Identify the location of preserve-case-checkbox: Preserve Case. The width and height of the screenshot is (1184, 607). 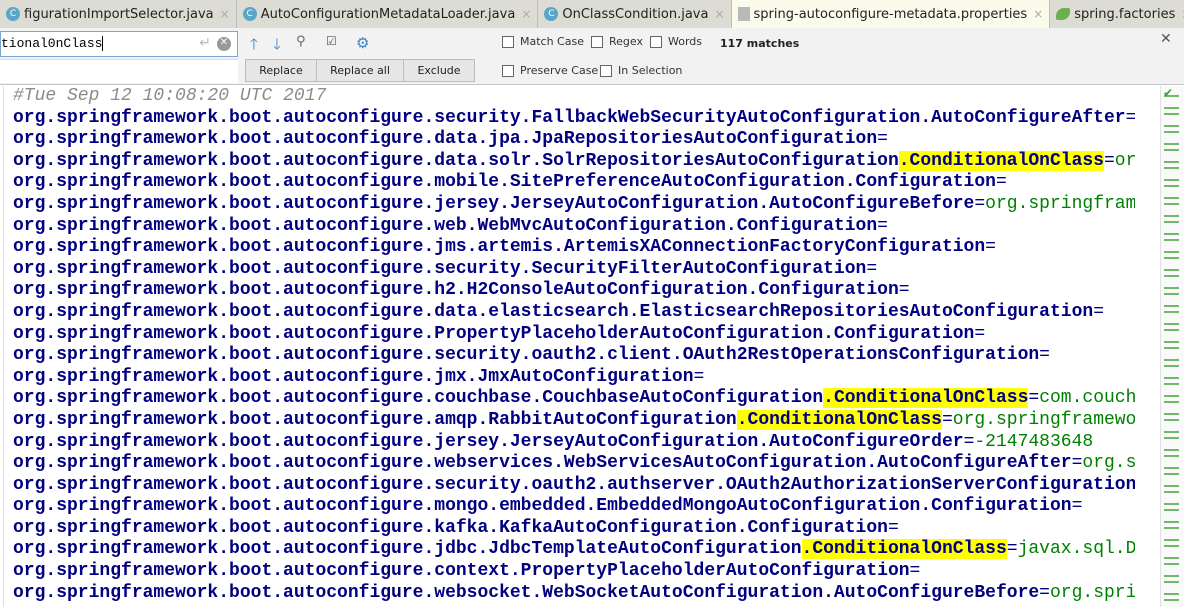
(550, 70).